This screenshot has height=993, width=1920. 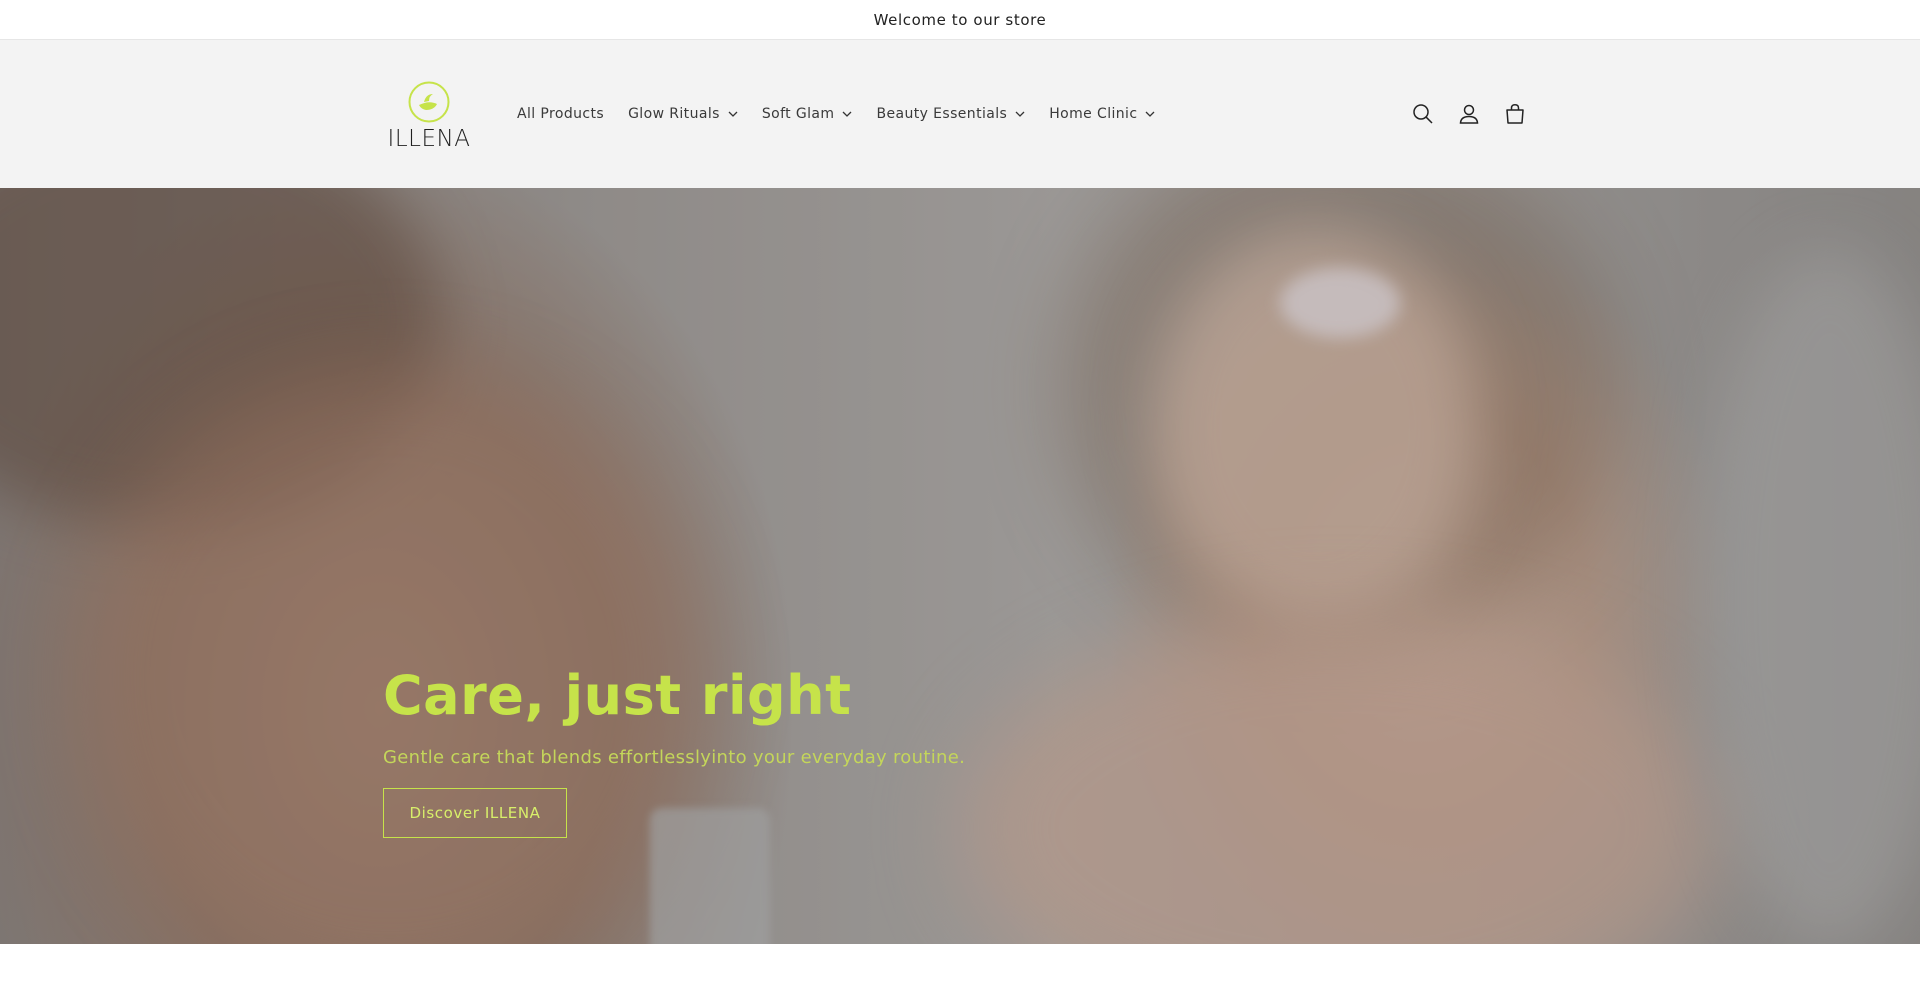 I want to click on nav-item-beauty-essentials: Beauty Essentials, so click(x=950, y=114).